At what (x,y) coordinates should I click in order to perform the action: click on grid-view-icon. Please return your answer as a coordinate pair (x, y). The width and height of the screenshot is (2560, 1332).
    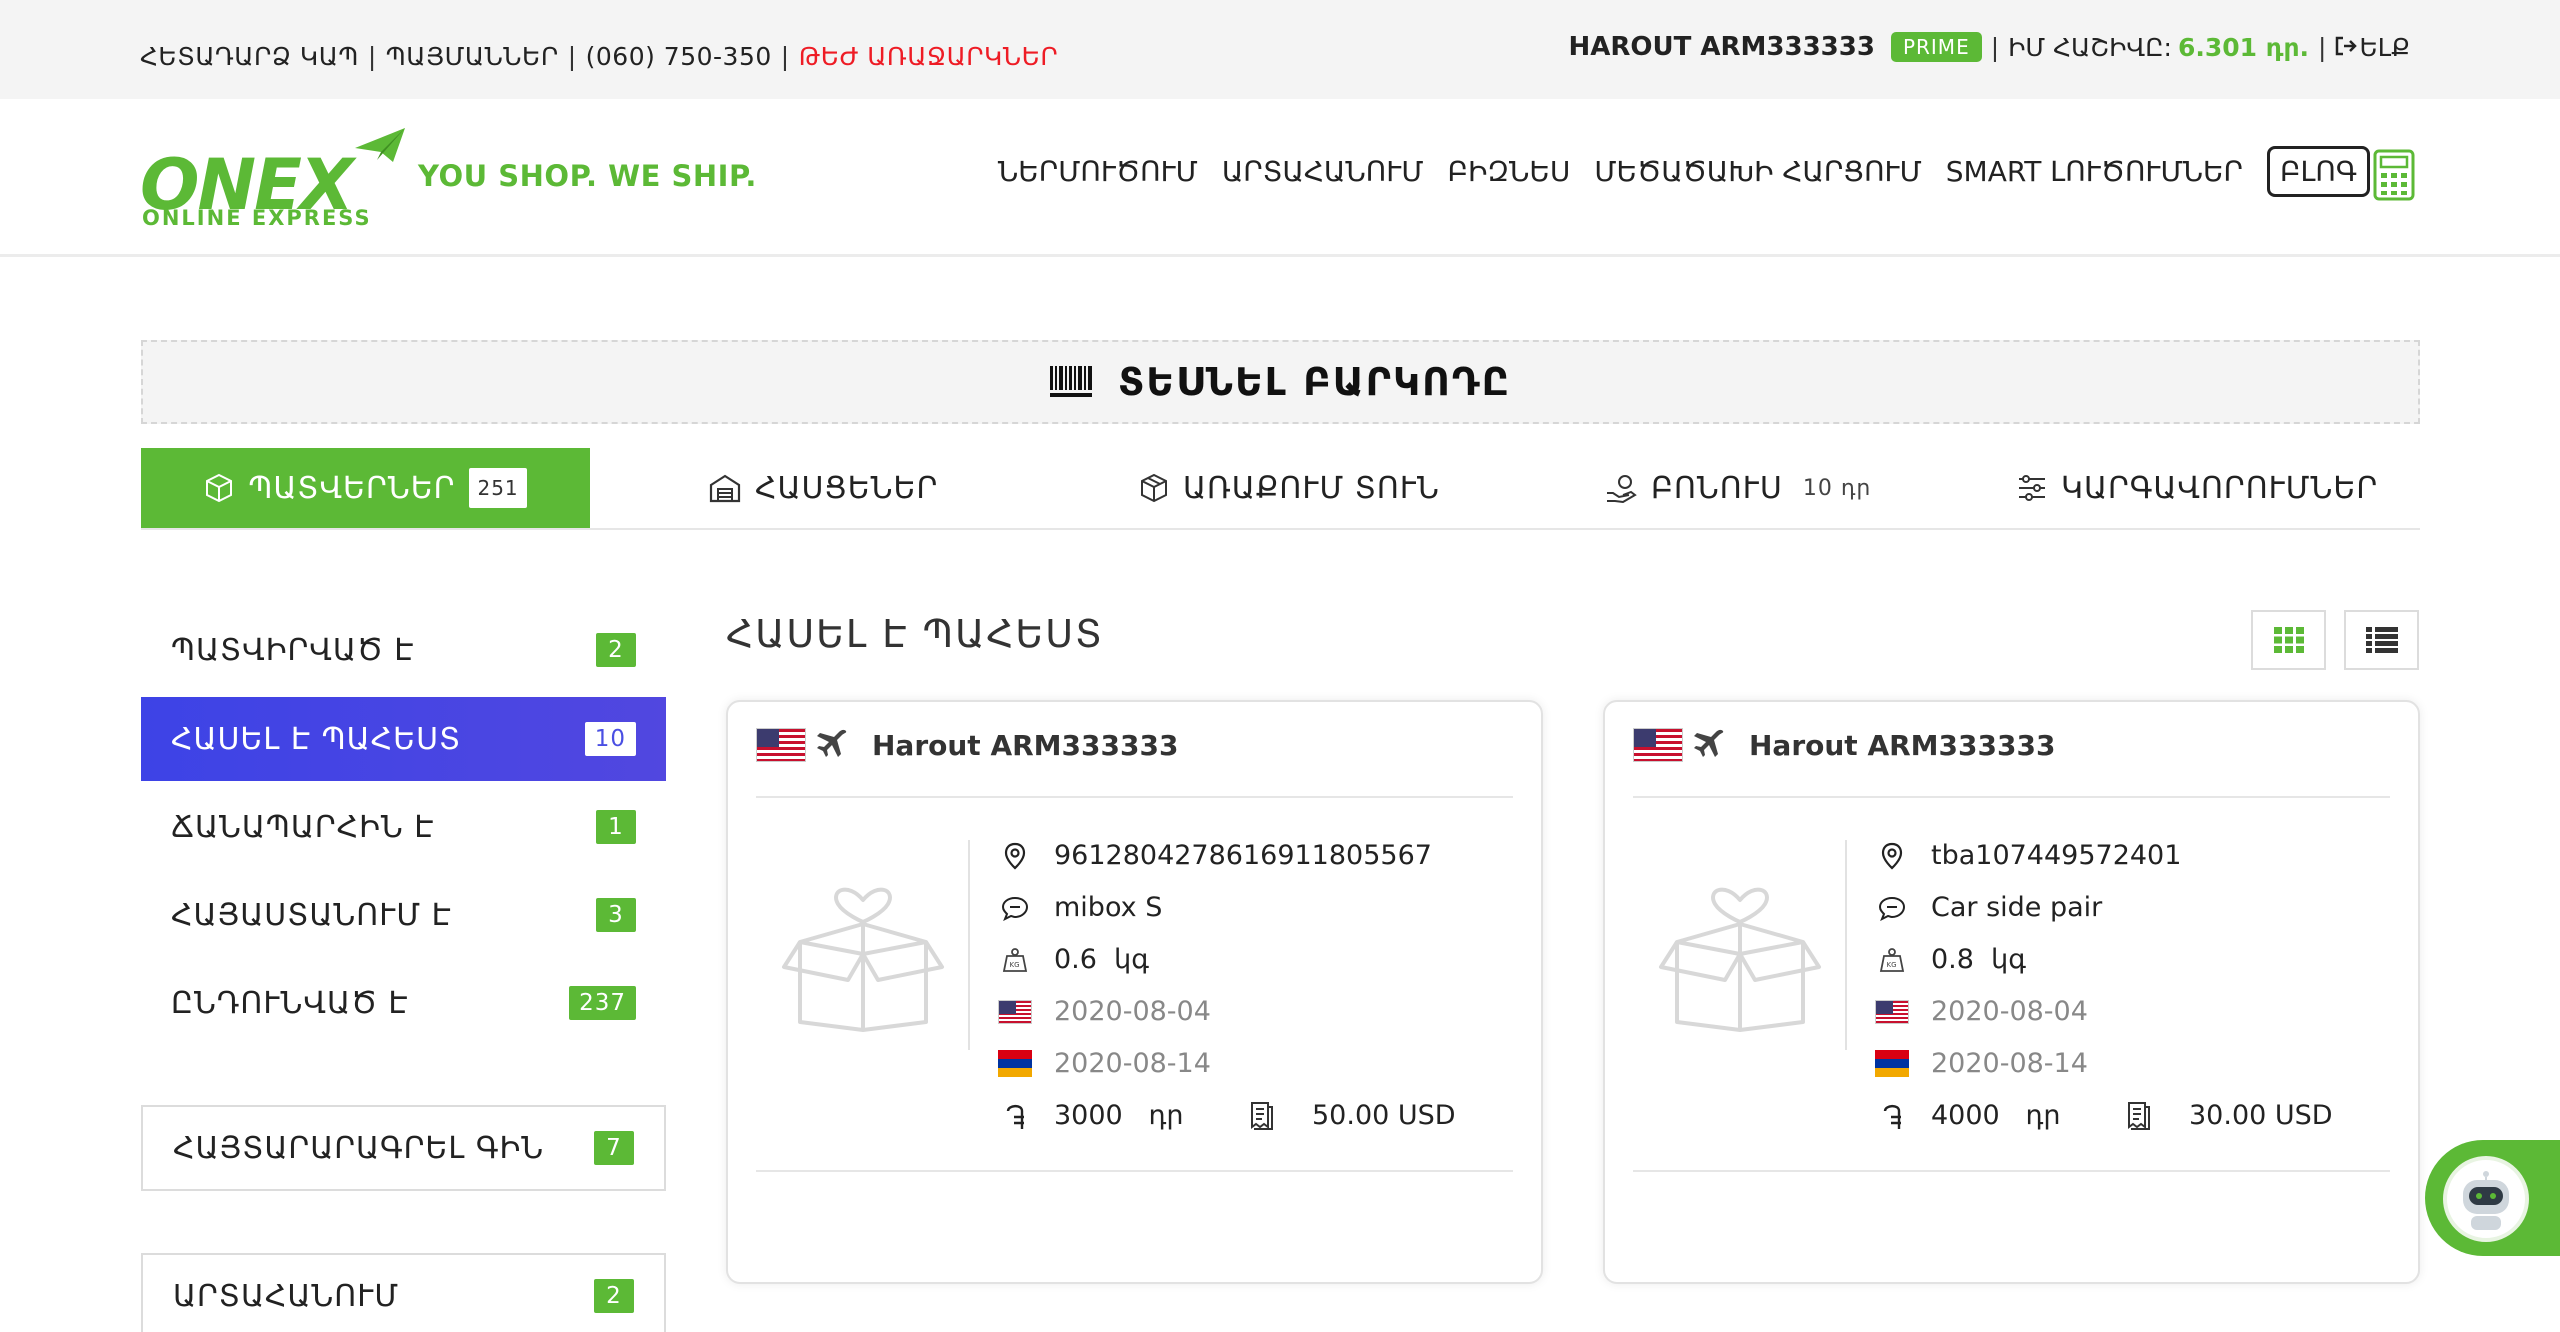
    Looking at the image, I should click on (2288, 640).